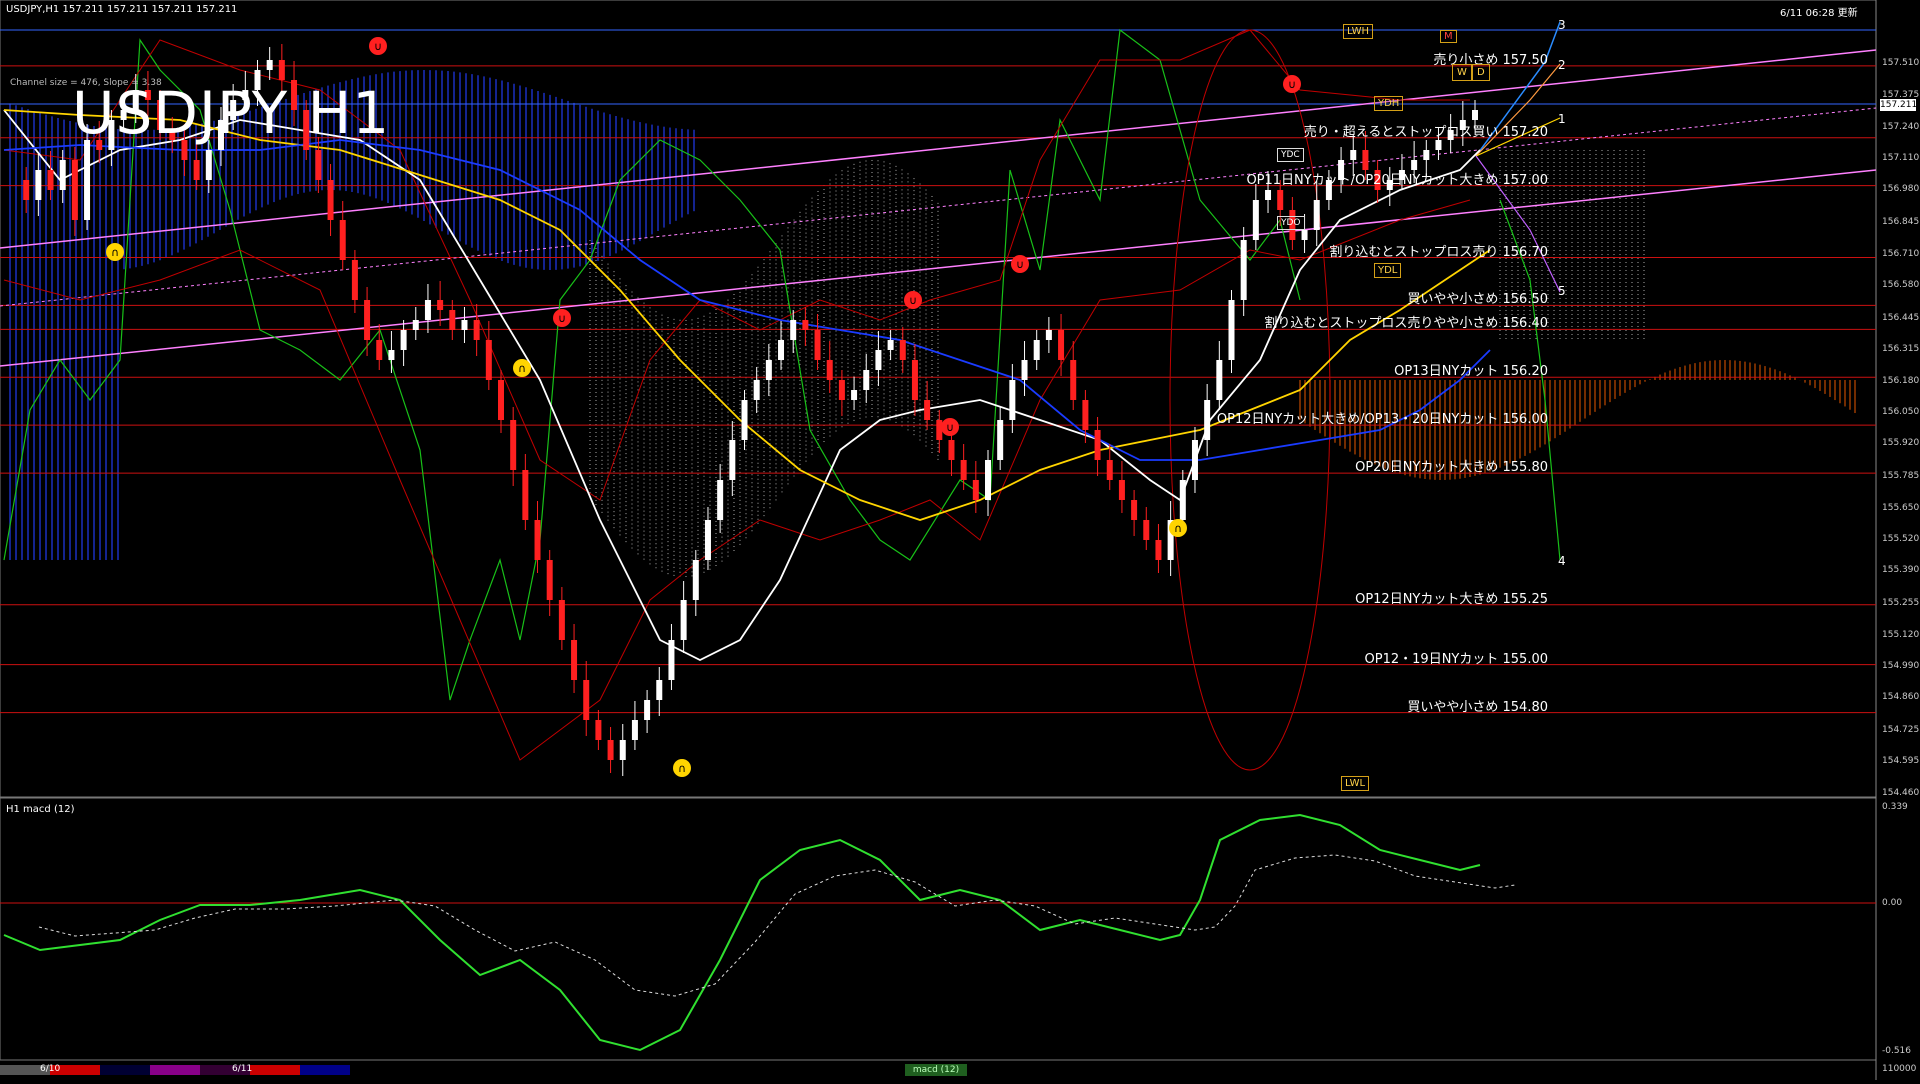 The width and height of the screenshot is (1920, 1084). Describe the element at coordinates (1901, 793) in the screenshot. I see `y-tick-label: 154.460` at that location.